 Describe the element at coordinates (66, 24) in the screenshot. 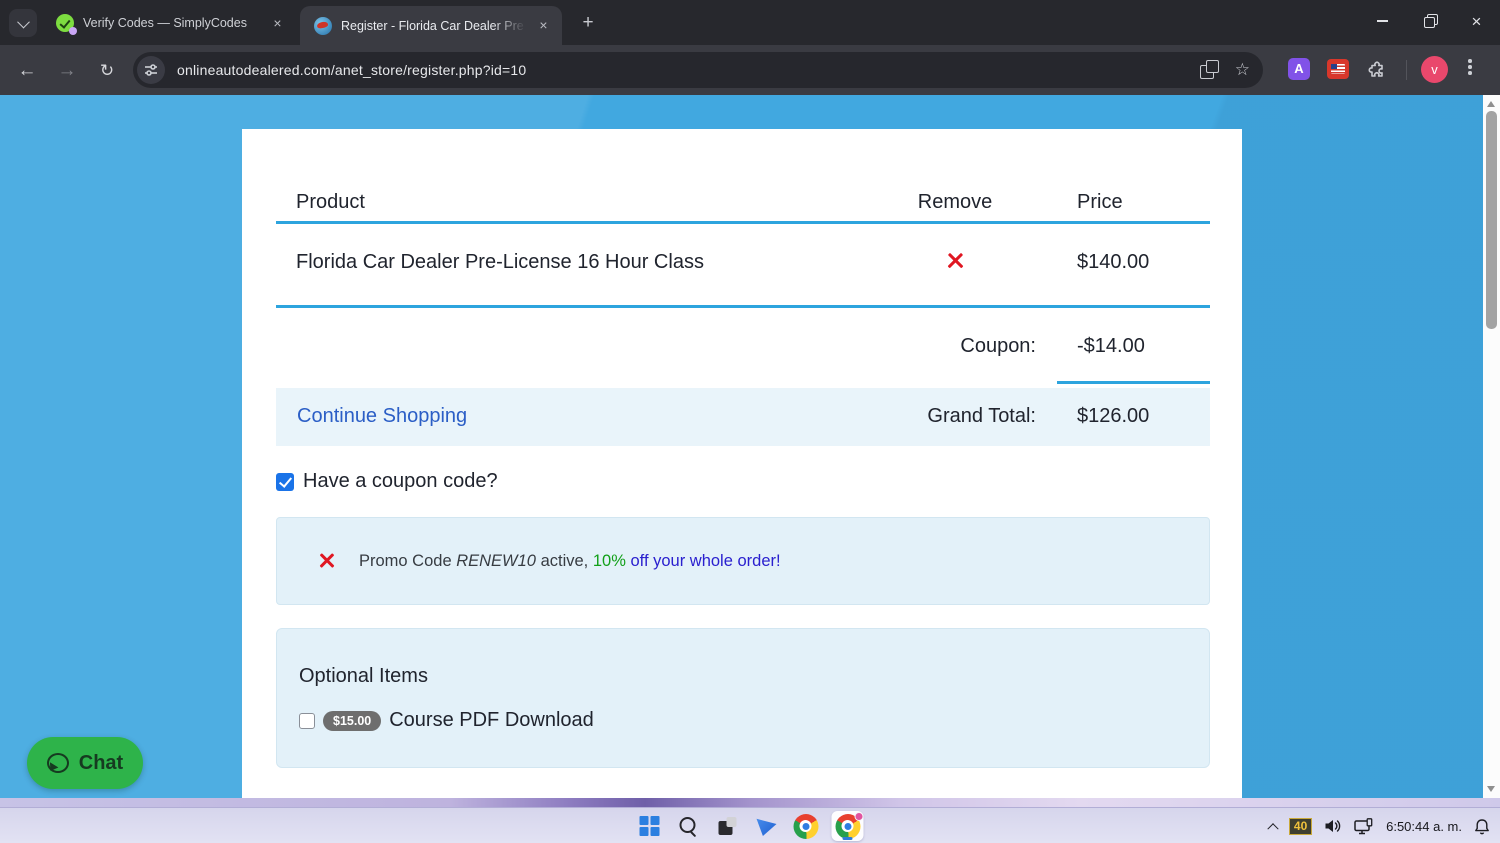

I see `simplycodes-favicon` at that location.